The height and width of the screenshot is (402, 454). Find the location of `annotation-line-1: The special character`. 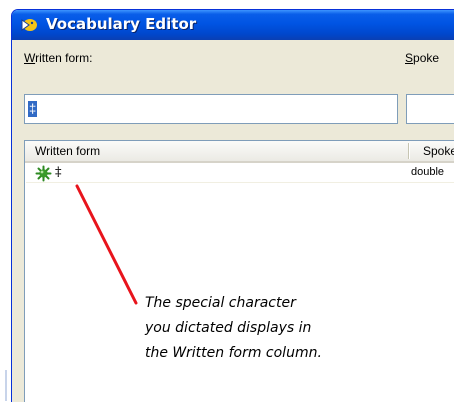

annotation-line-1: The special character is located at coordinates (220, 303).